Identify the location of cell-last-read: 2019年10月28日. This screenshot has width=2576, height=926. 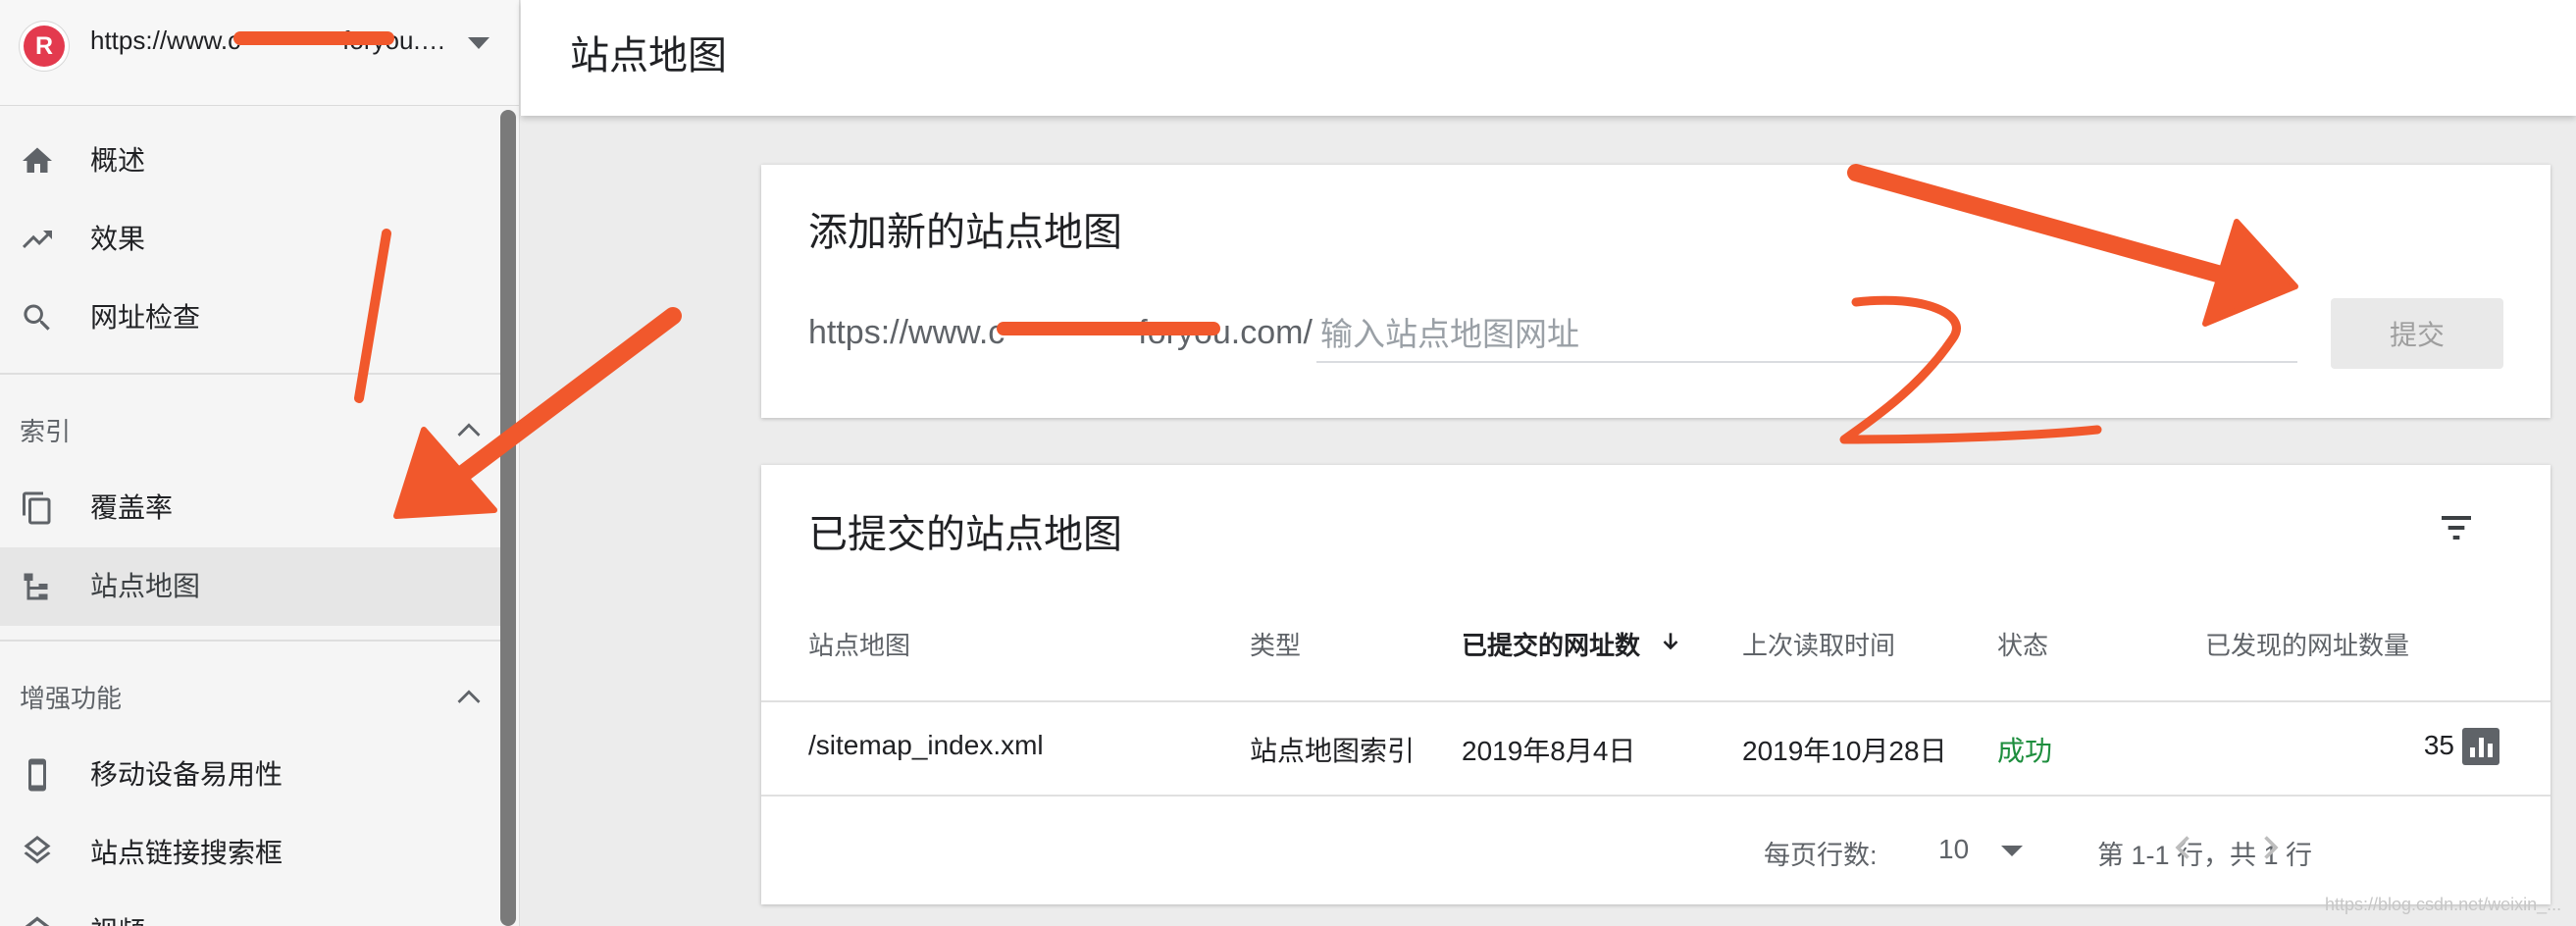
(1844, 751).